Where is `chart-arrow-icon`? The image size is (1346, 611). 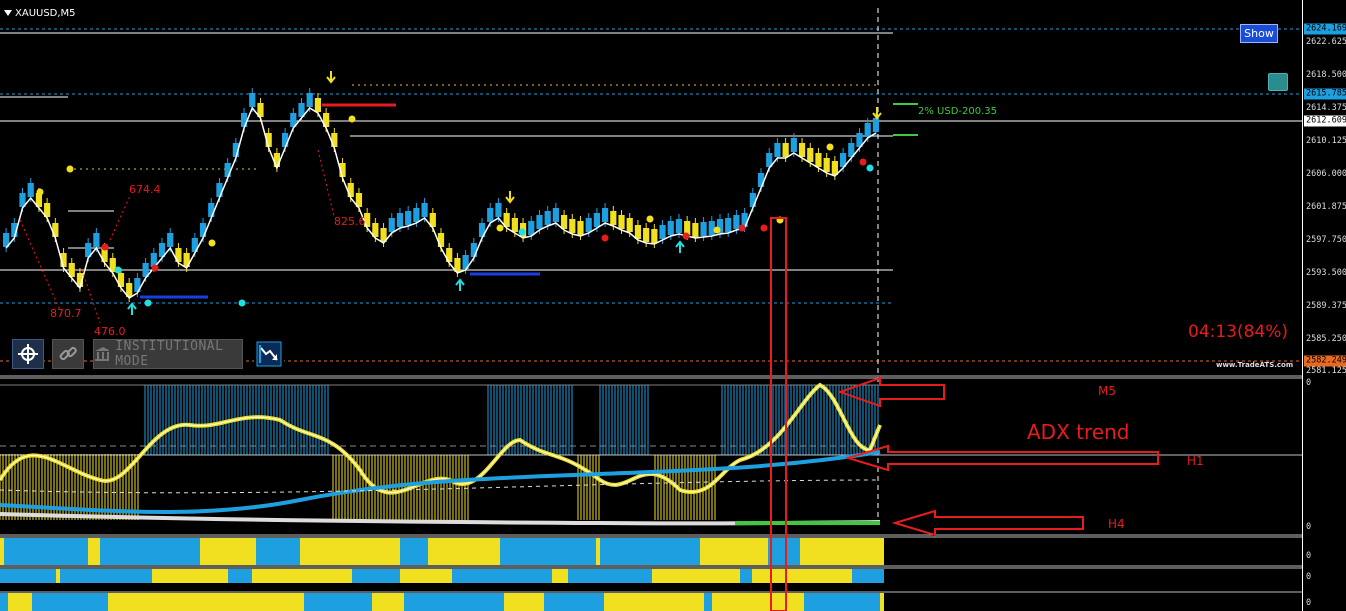 chart-arrow-icon is located at coordinates (269, 354).